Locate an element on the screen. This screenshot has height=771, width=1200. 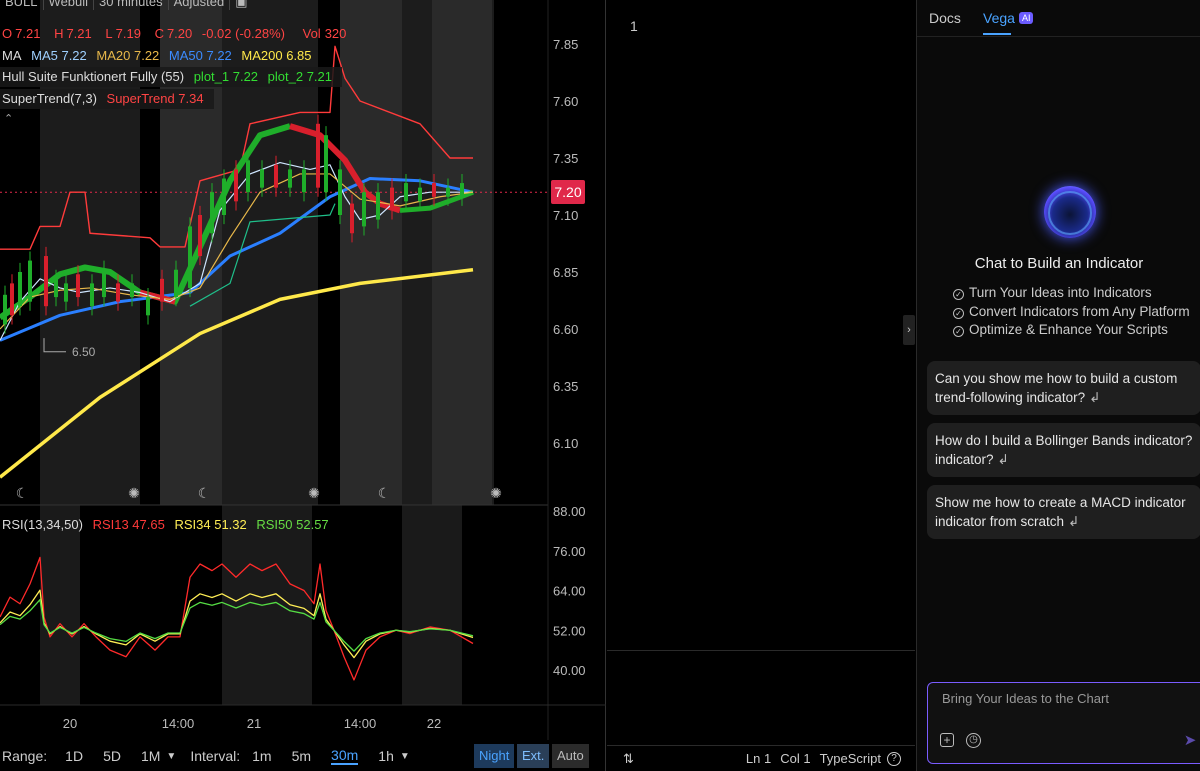
supertrend-legend: SuperTrend(7,3) SuperTrend 7.34 is located at coordinates (107, 99).